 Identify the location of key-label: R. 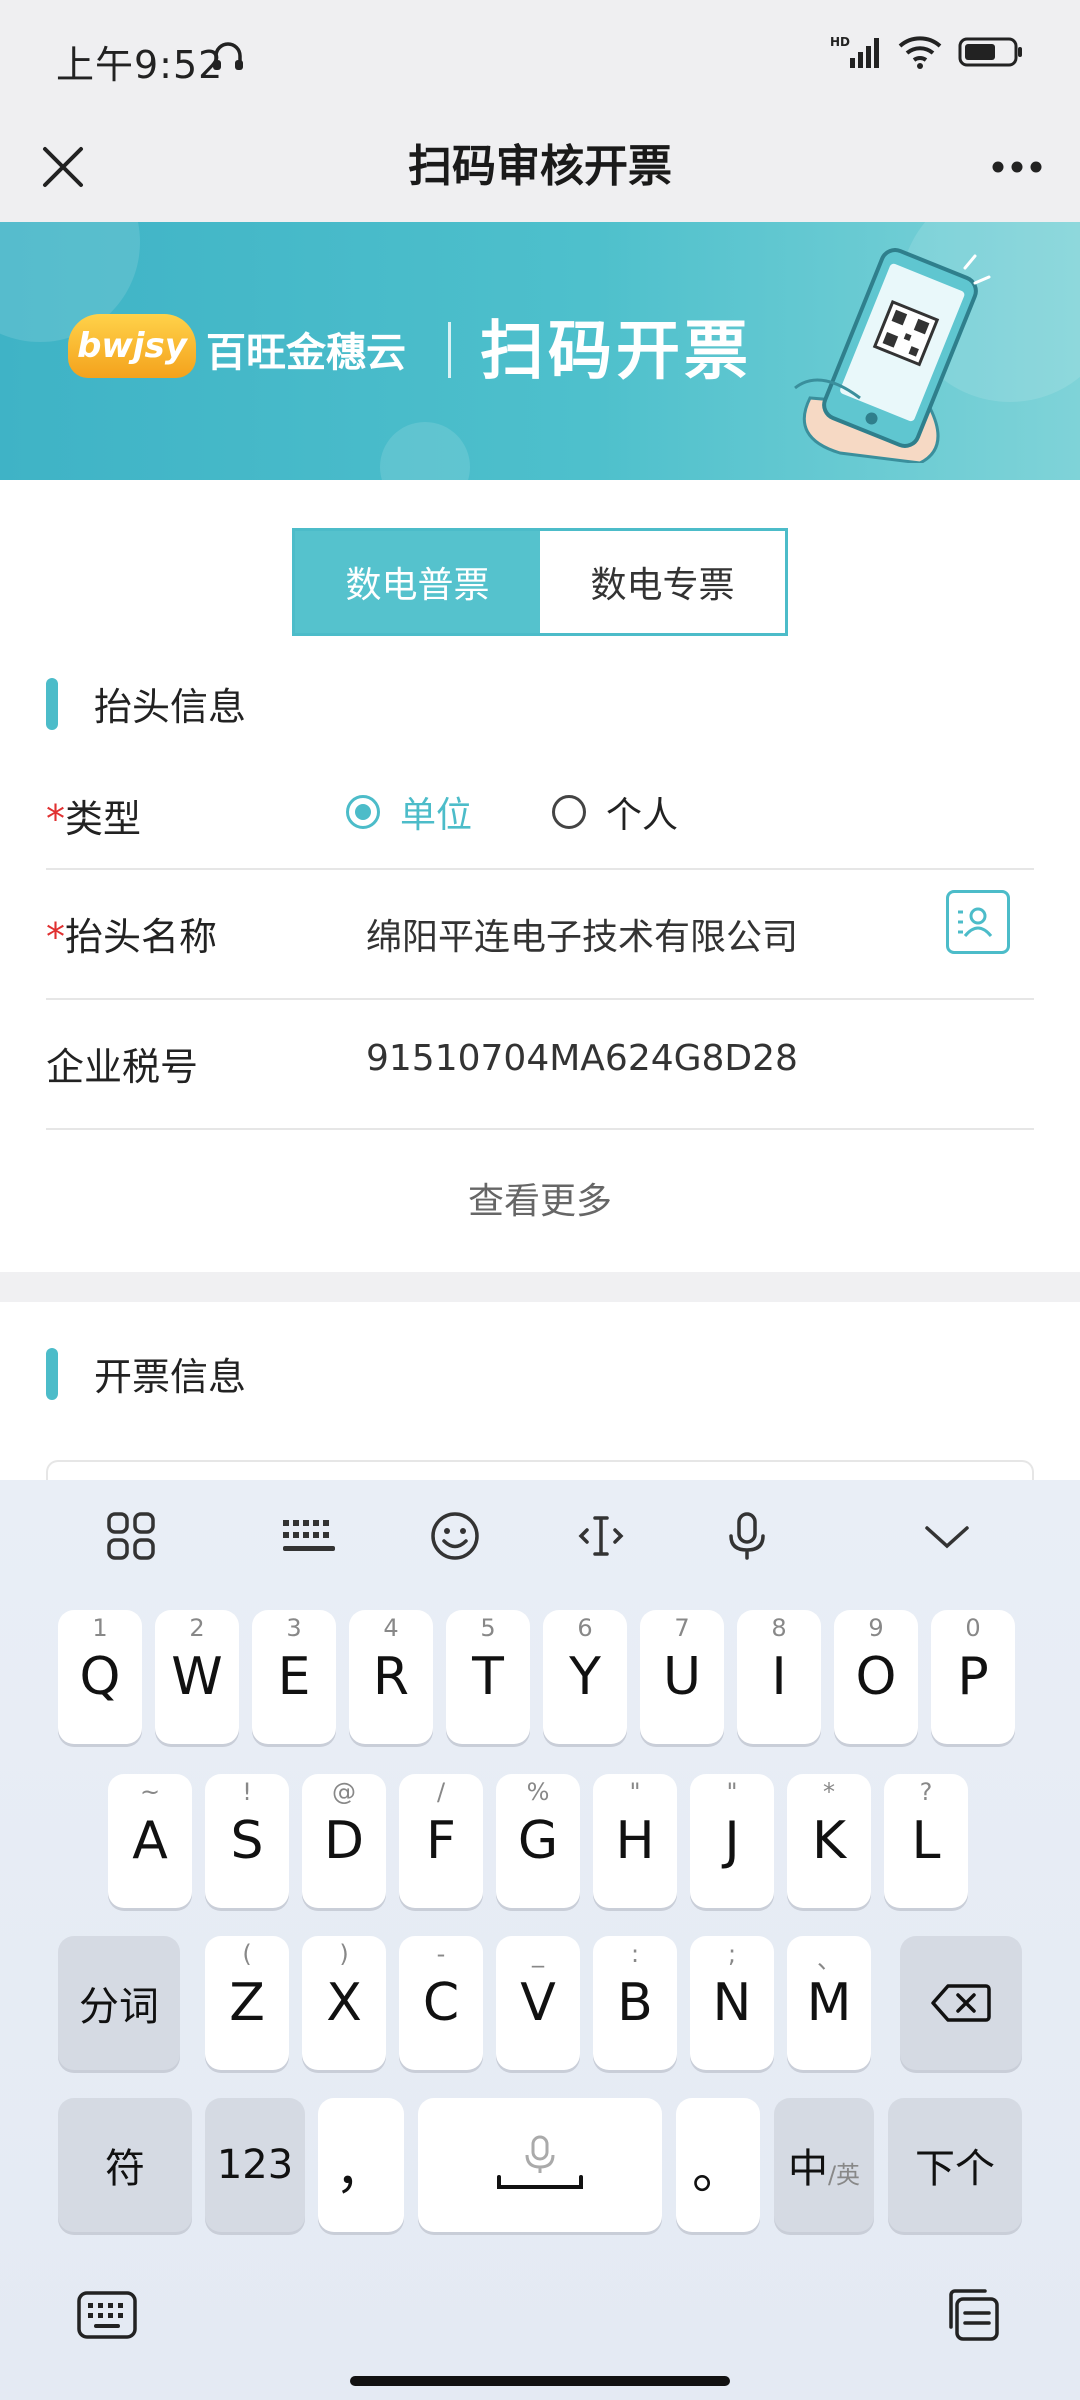
(391, 1677).